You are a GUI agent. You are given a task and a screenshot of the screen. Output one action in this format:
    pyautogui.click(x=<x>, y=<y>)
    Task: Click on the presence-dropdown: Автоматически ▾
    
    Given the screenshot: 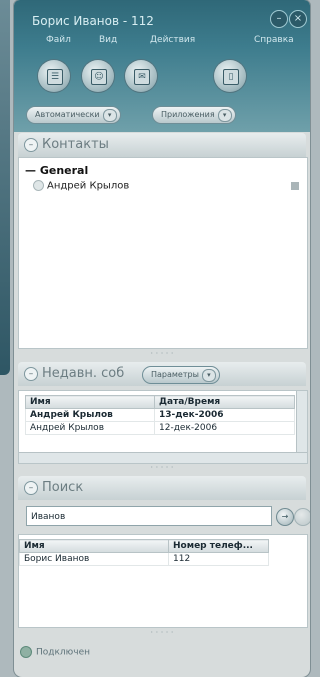 What is the action you would take?
    pyautogui.click(x=73, y=115)
    